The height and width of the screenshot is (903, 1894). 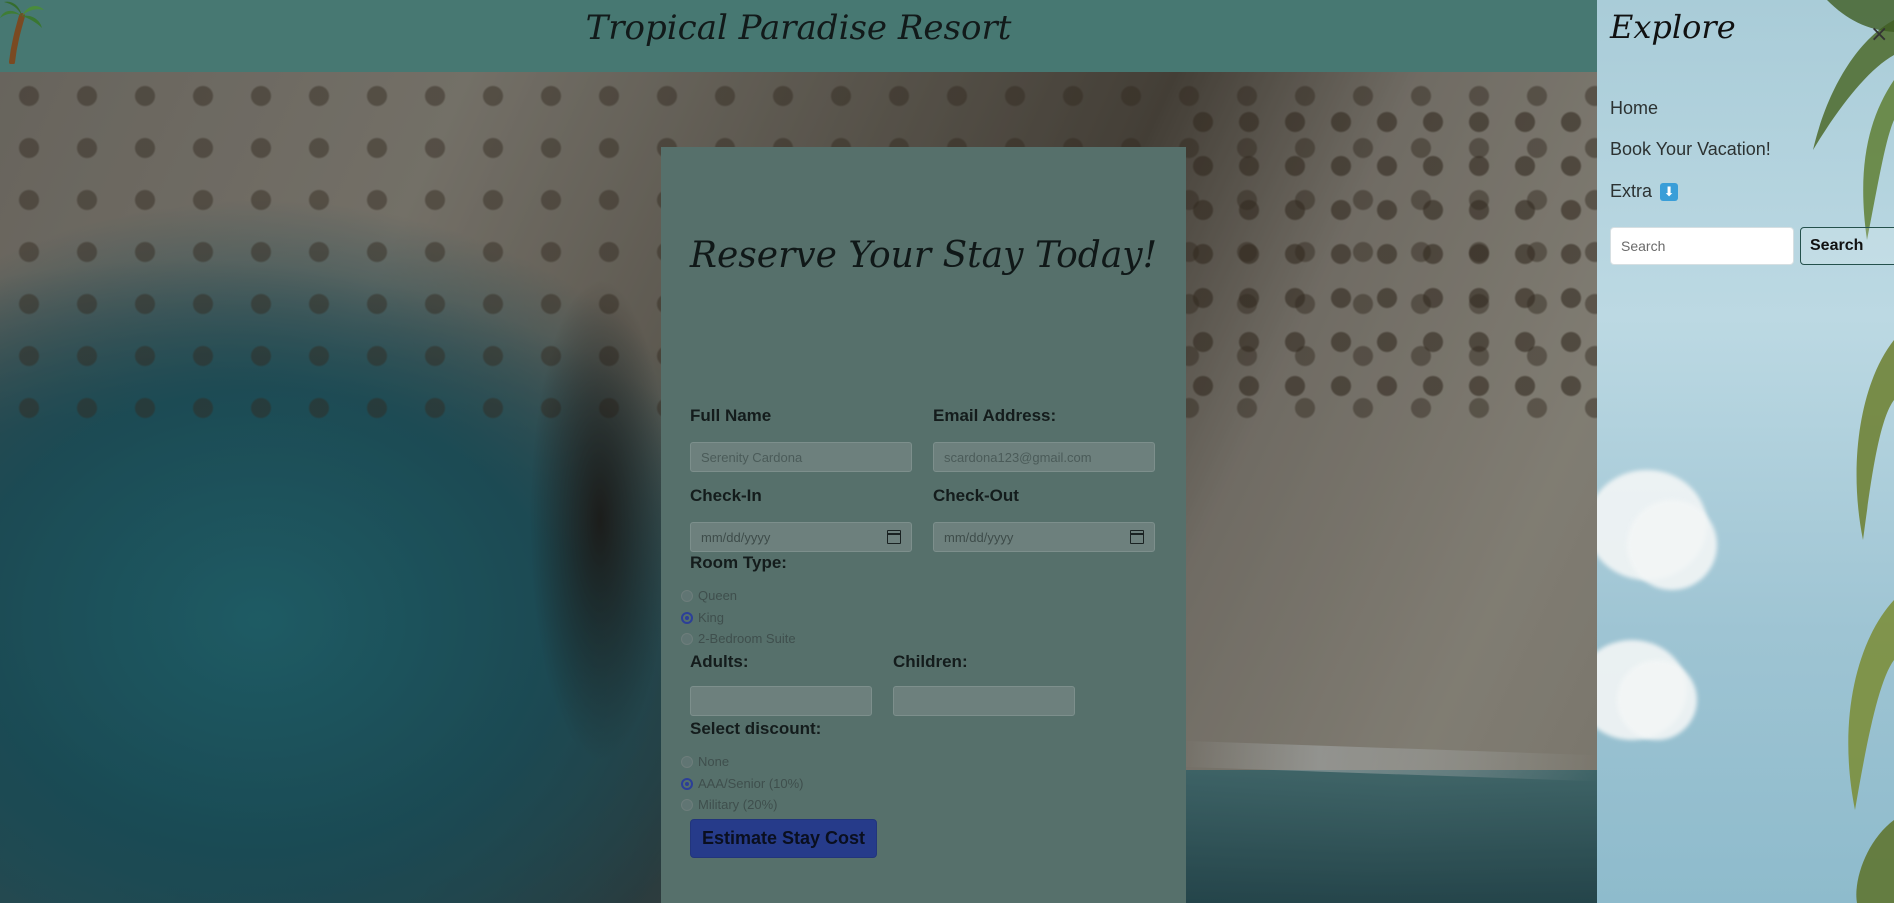 What do you see at coordinates (798, 28) in the screenshot?
I see `site-title: Tropical Paradise Resort` at bounding box center [798, 28].